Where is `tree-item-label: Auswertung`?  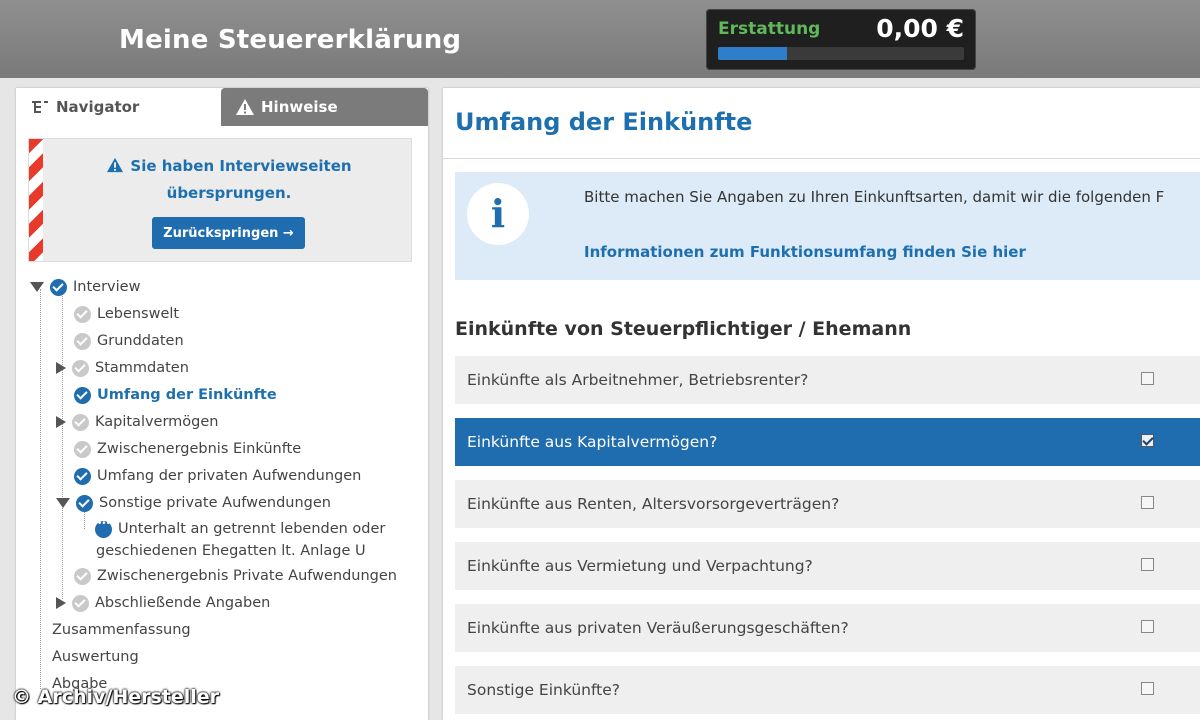
tree-item-label: Auswertung is located at coordinates (95, 657).